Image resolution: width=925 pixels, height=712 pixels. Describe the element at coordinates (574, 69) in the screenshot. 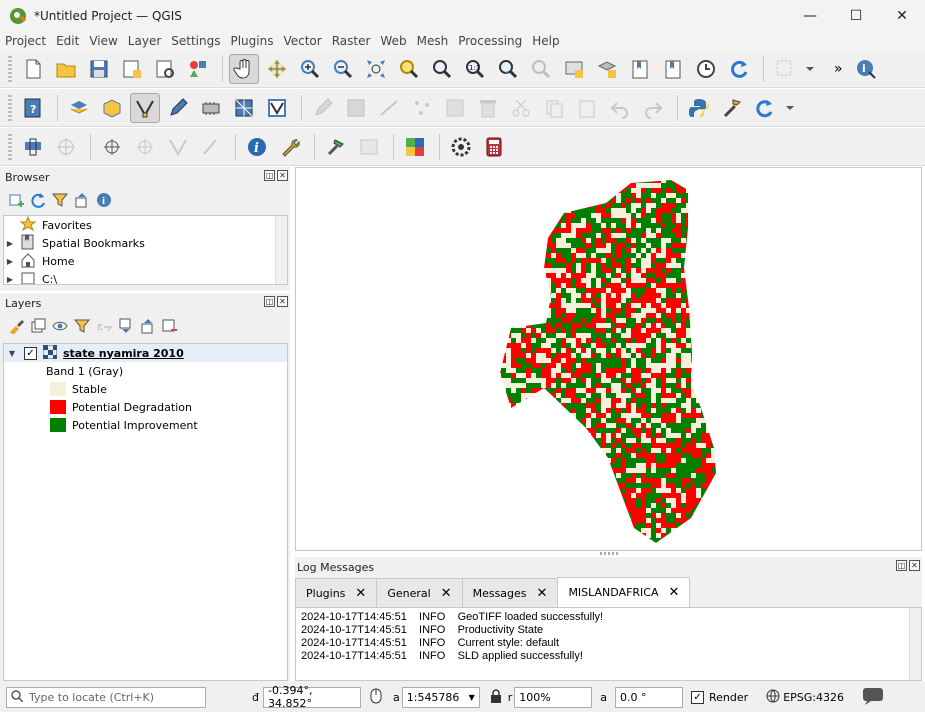

I see `new-map-view-icon` at that location.